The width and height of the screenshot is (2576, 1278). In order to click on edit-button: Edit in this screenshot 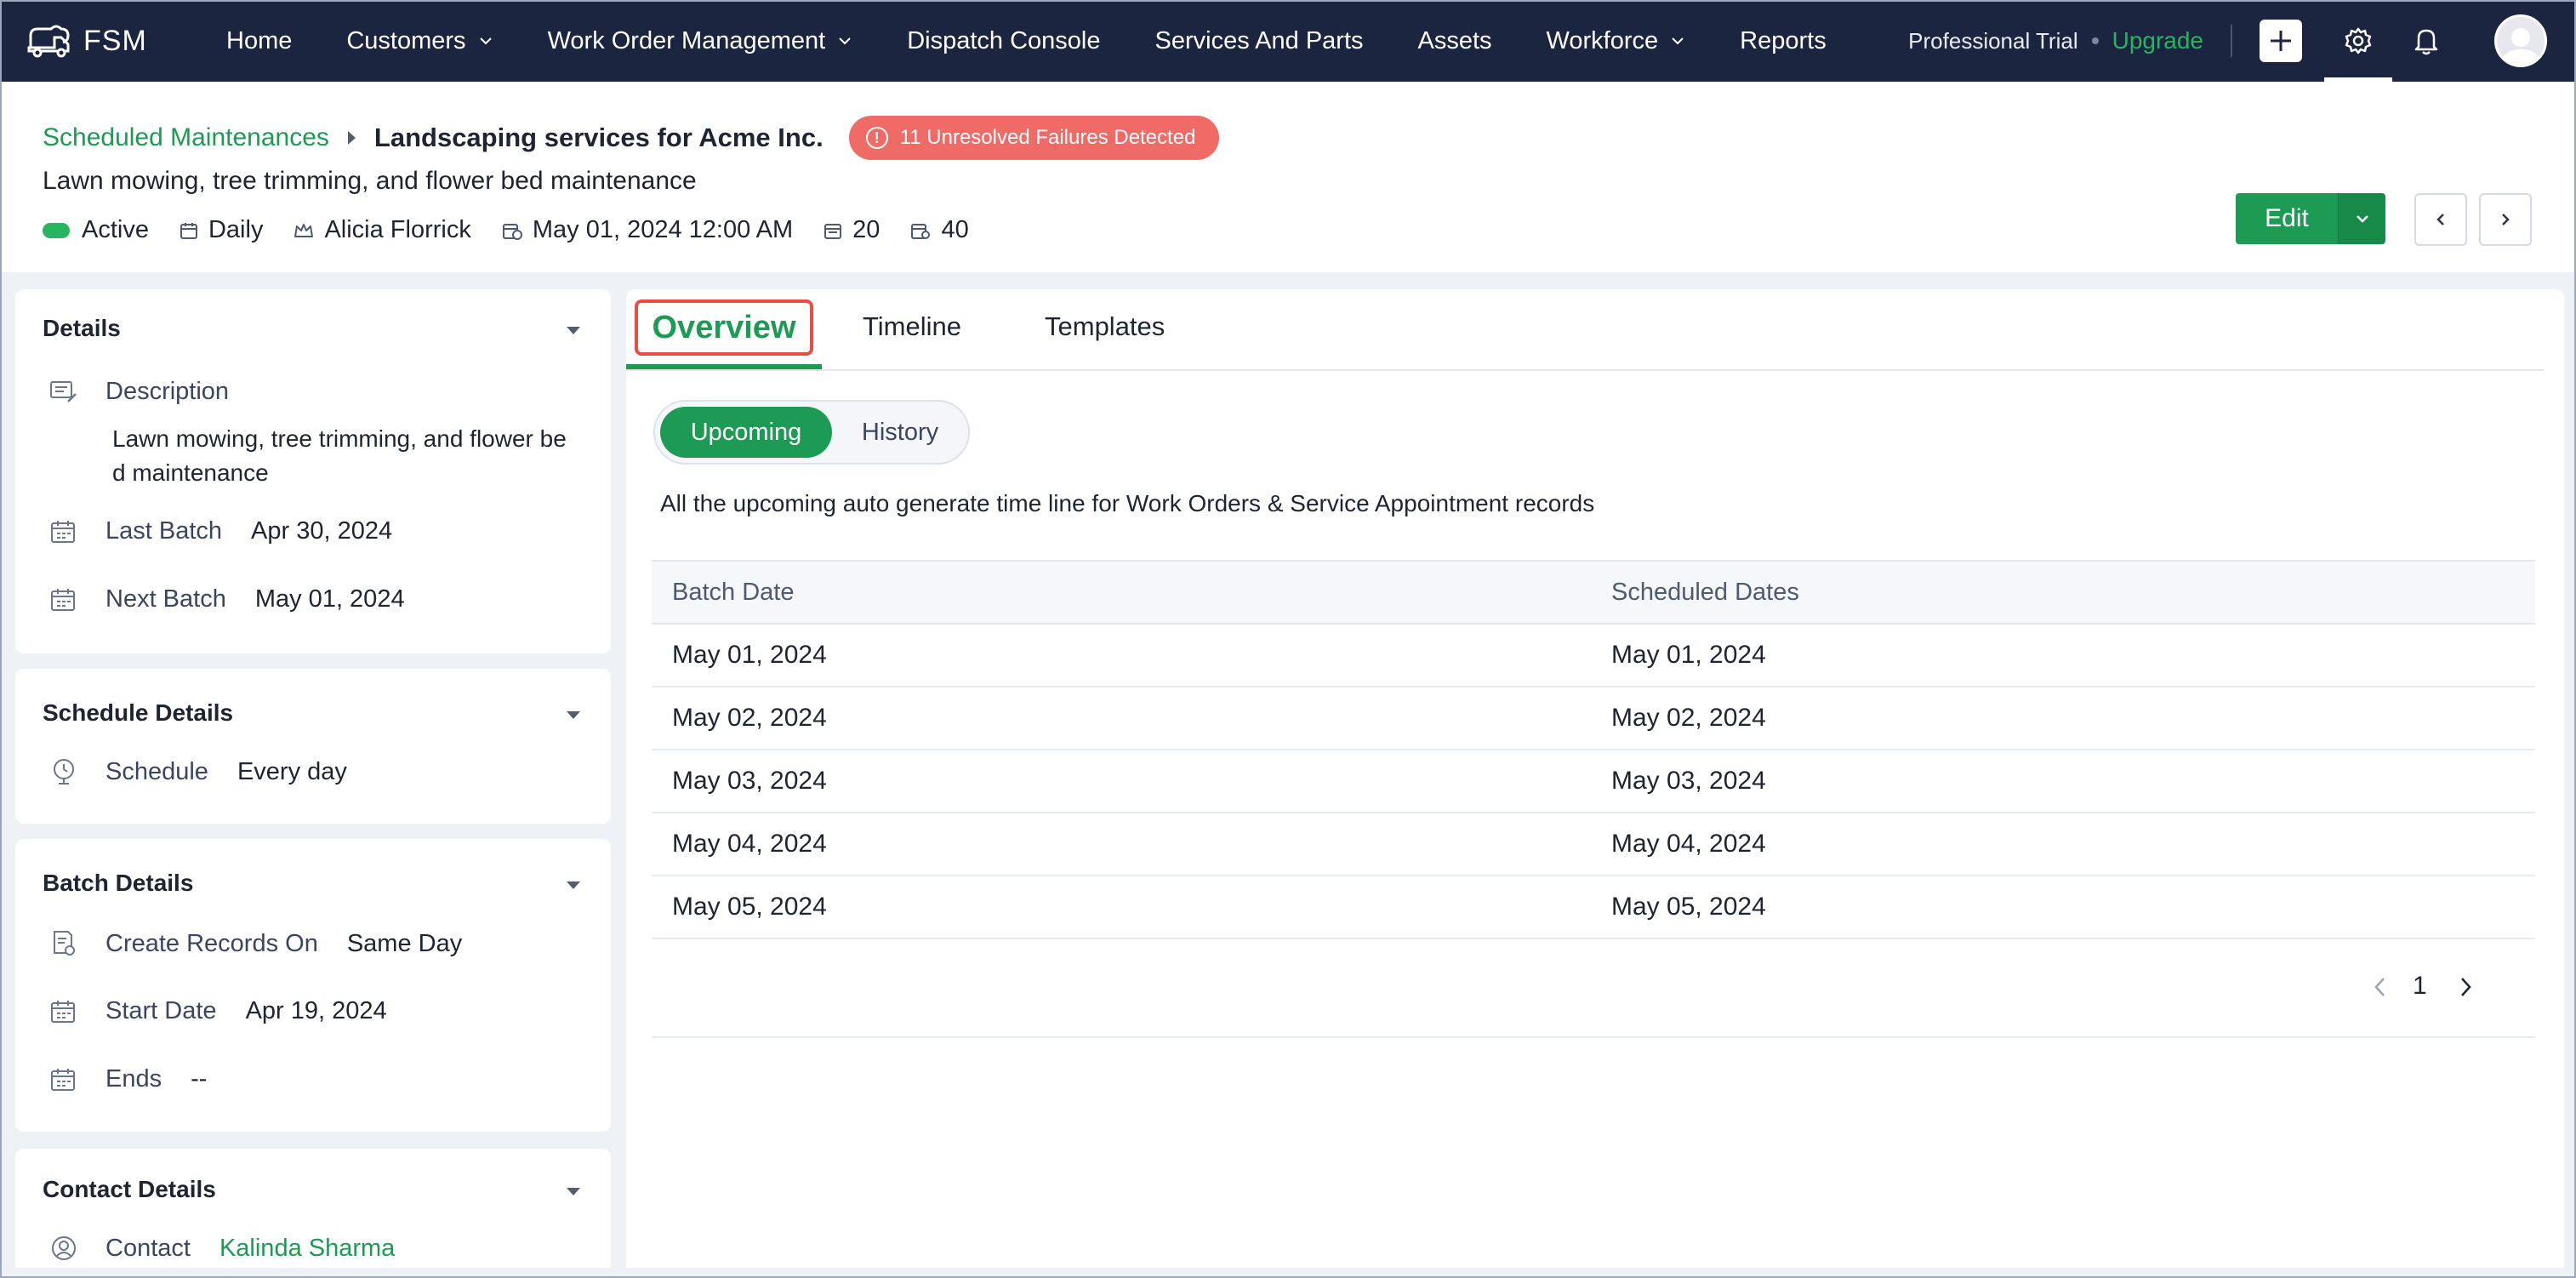, I will do `click(2287, 218)`.